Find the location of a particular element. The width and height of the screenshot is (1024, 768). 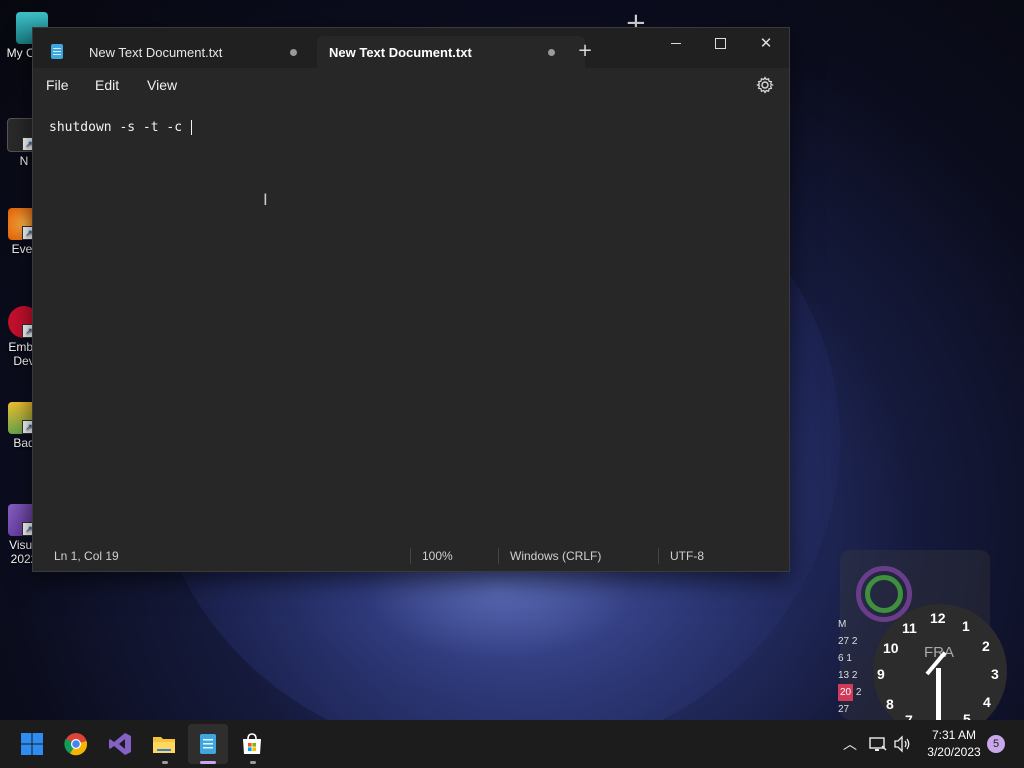

settings-gear-icon is located at coordinates (765, 85).